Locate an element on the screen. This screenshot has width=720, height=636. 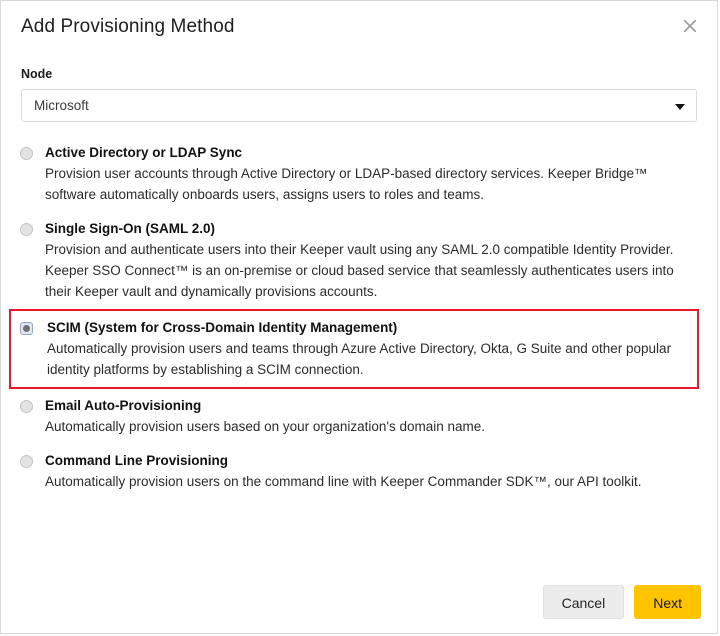
node-field-block: Node Microsoft is located at coordinates (359, 84).